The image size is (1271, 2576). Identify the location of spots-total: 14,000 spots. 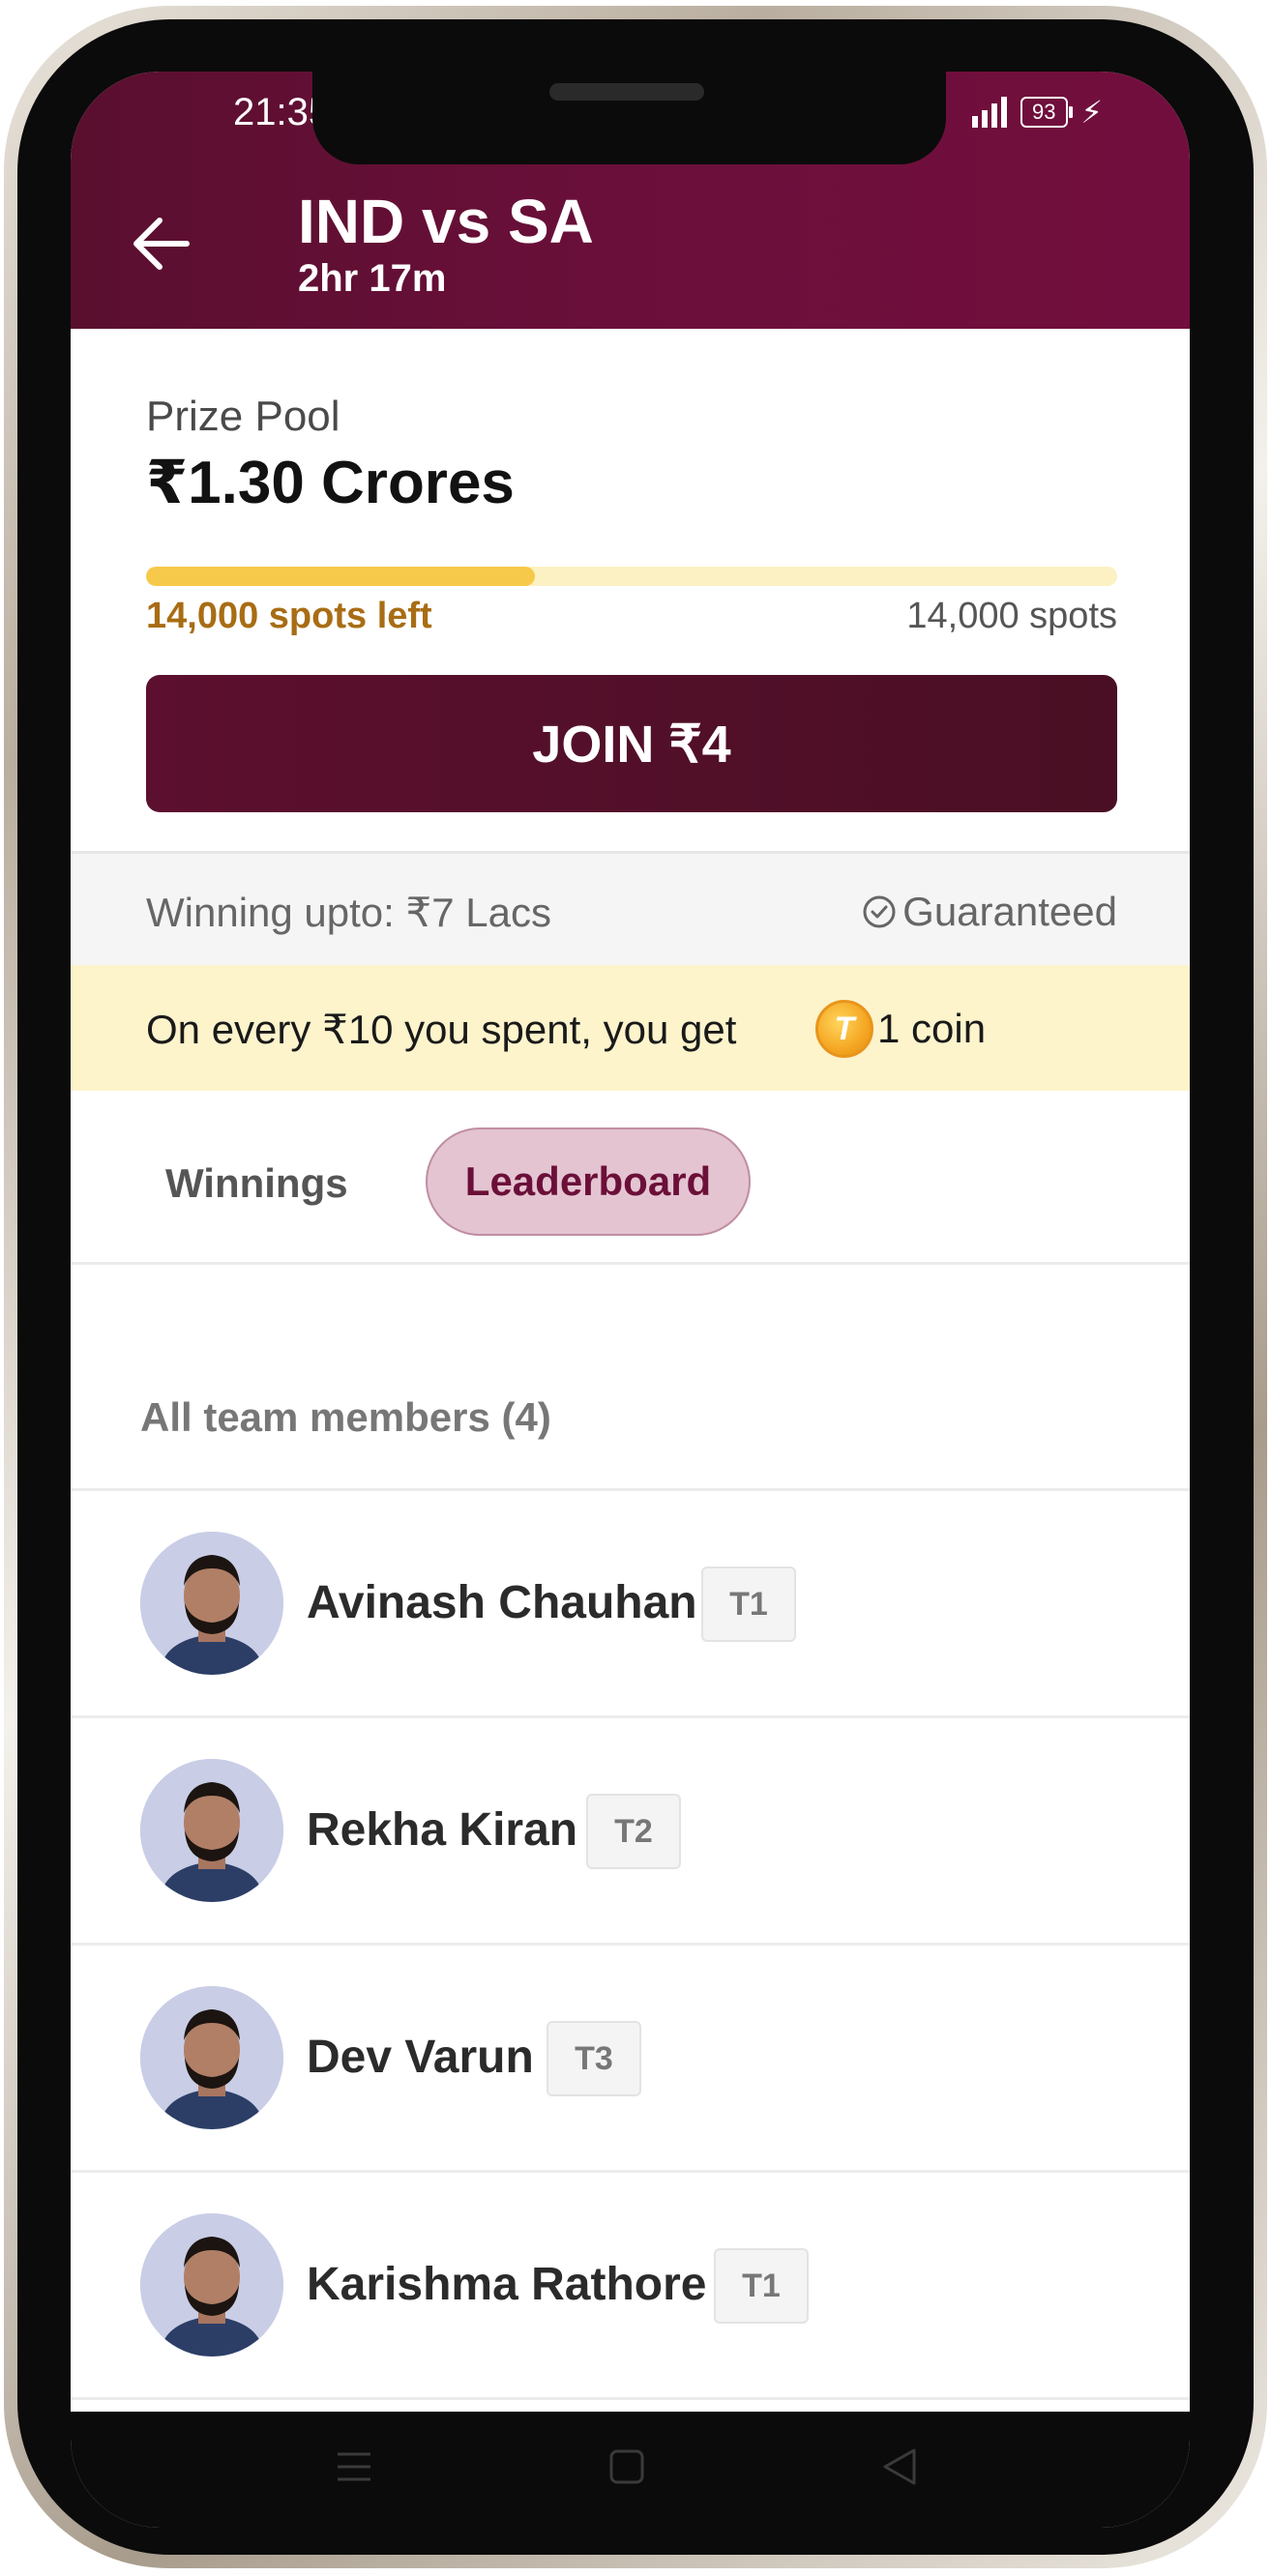
(1011, 616).